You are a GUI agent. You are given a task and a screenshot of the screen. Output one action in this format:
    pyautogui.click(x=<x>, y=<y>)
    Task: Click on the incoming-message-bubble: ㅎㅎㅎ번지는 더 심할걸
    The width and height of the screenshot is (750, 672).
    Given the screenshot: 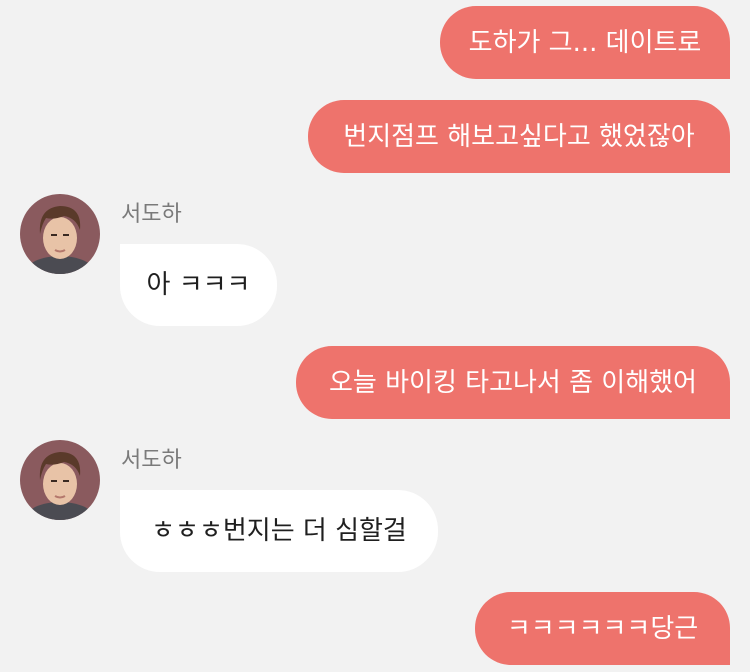 What is the action you would take?
    pyautogui.click(x=279, y=531)
    